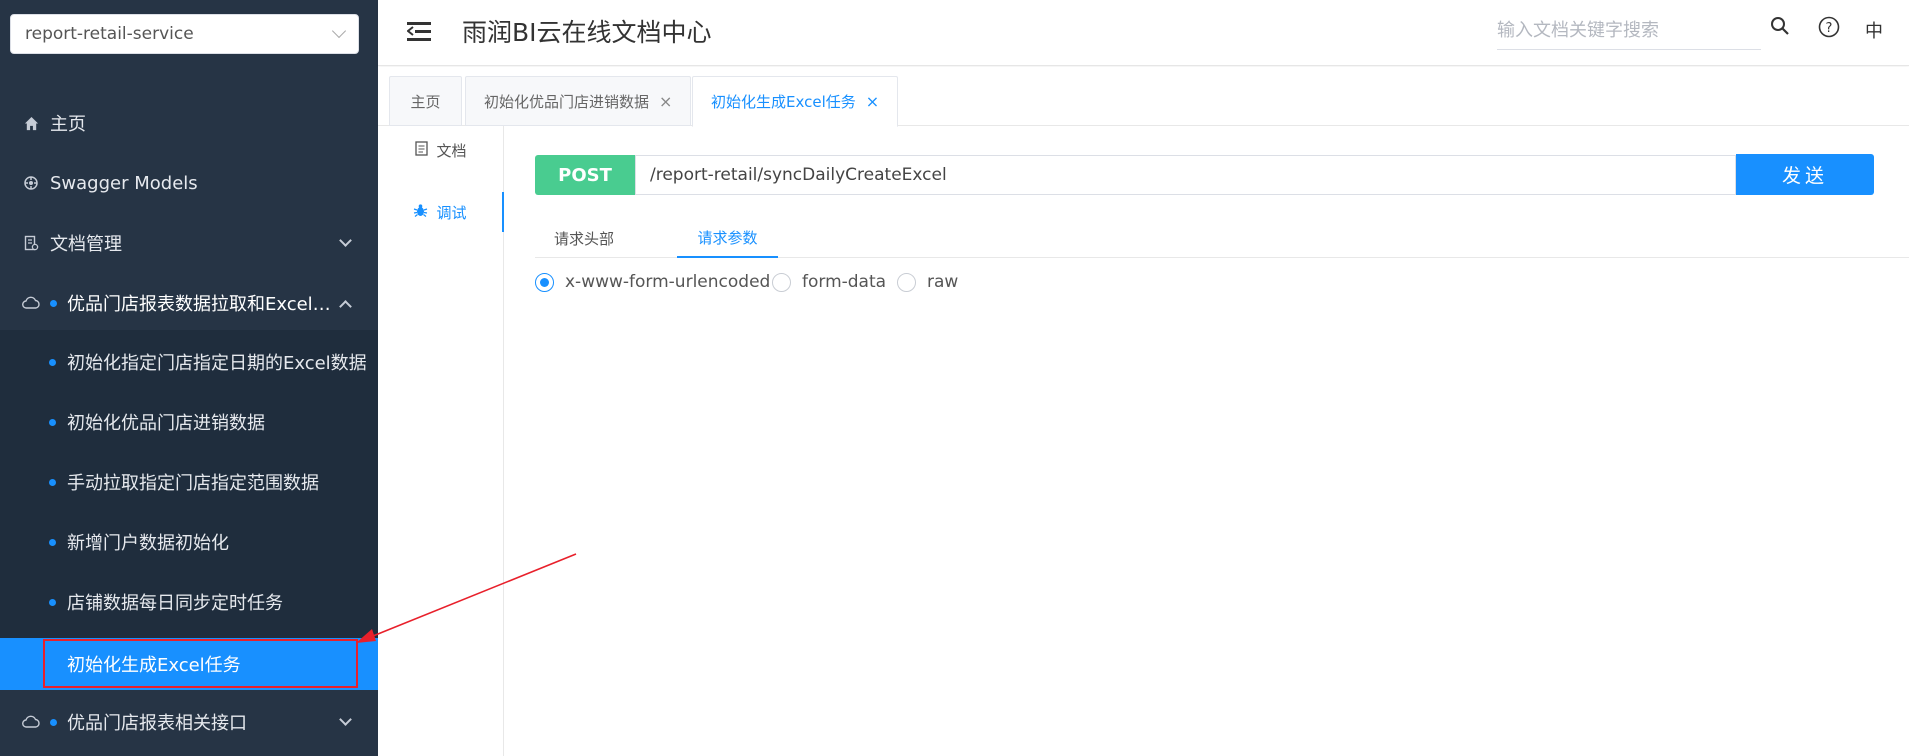  I want to click on search-input: 输入文档关键字搜索, so click(1629, 31).